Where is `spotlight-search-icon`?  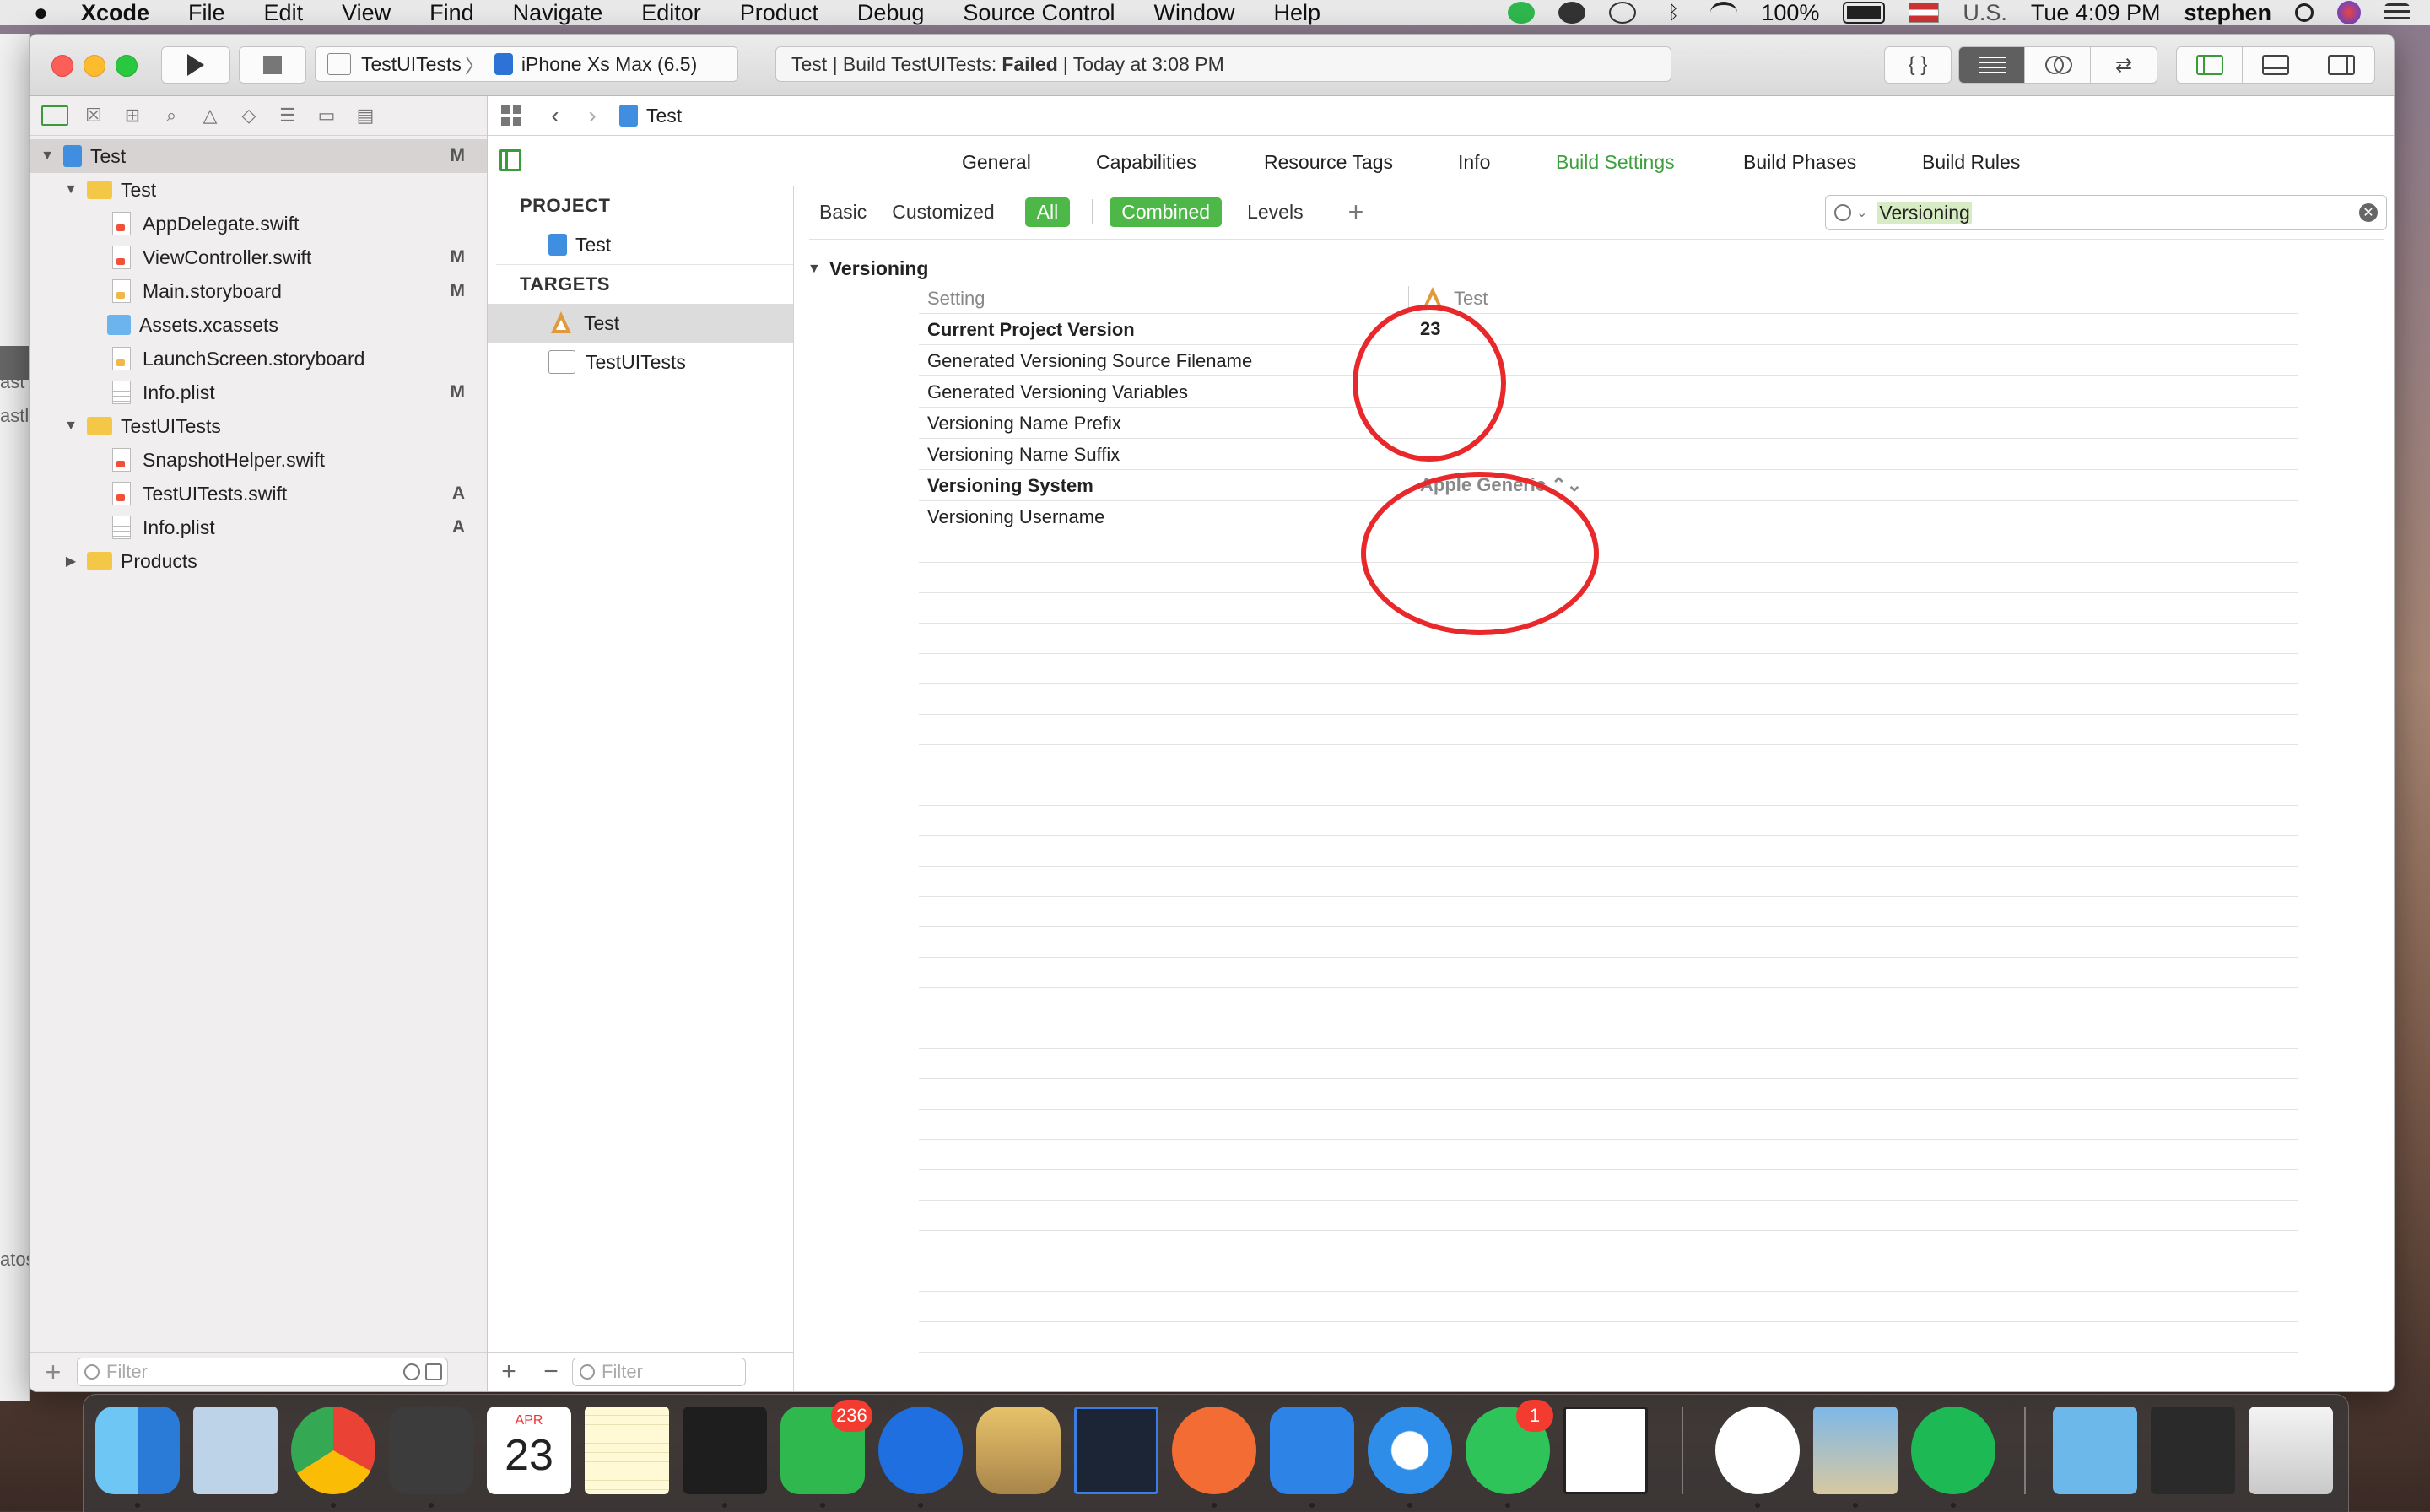 spotlight-search-icon is located at coordinates (2304, 12).